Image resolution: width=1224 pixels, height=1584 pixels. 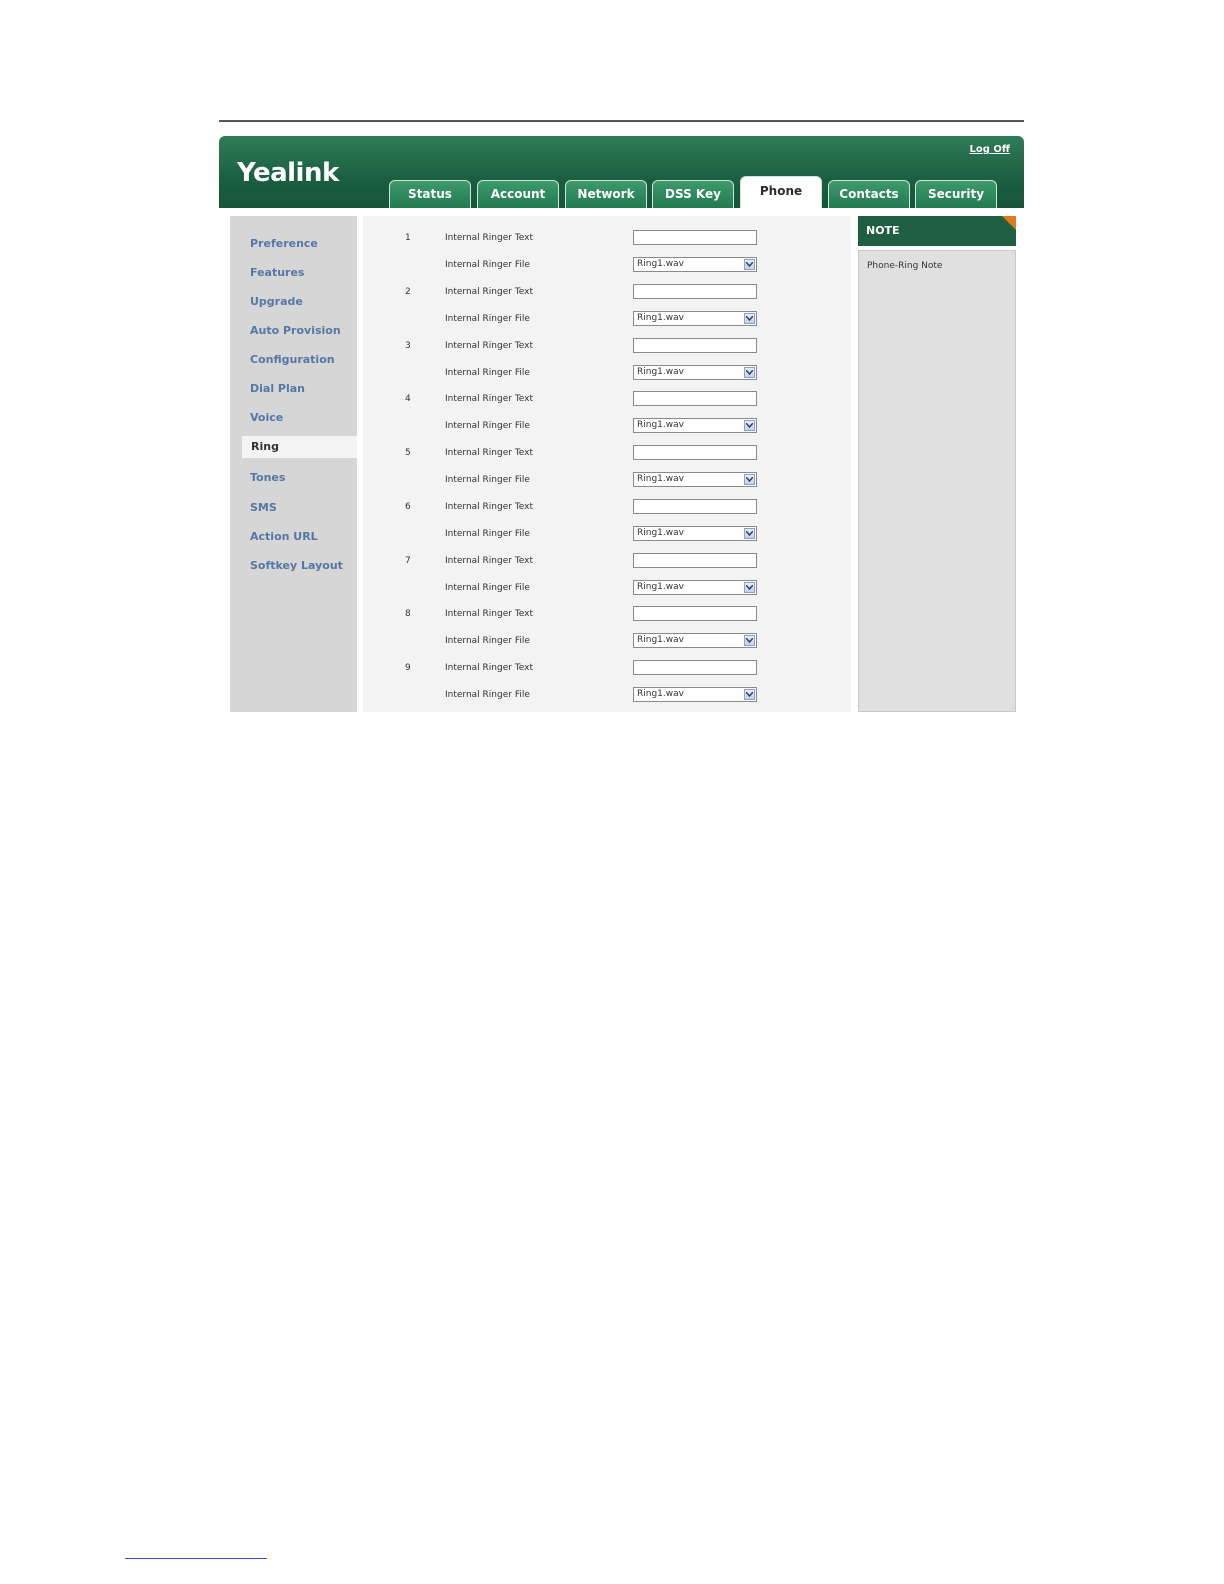 What do you see at coordinates (695, 533) in the screenshot?
I see `internal-ringer-file-select-6: Ring1.wav` at bounding box center [695, 533].